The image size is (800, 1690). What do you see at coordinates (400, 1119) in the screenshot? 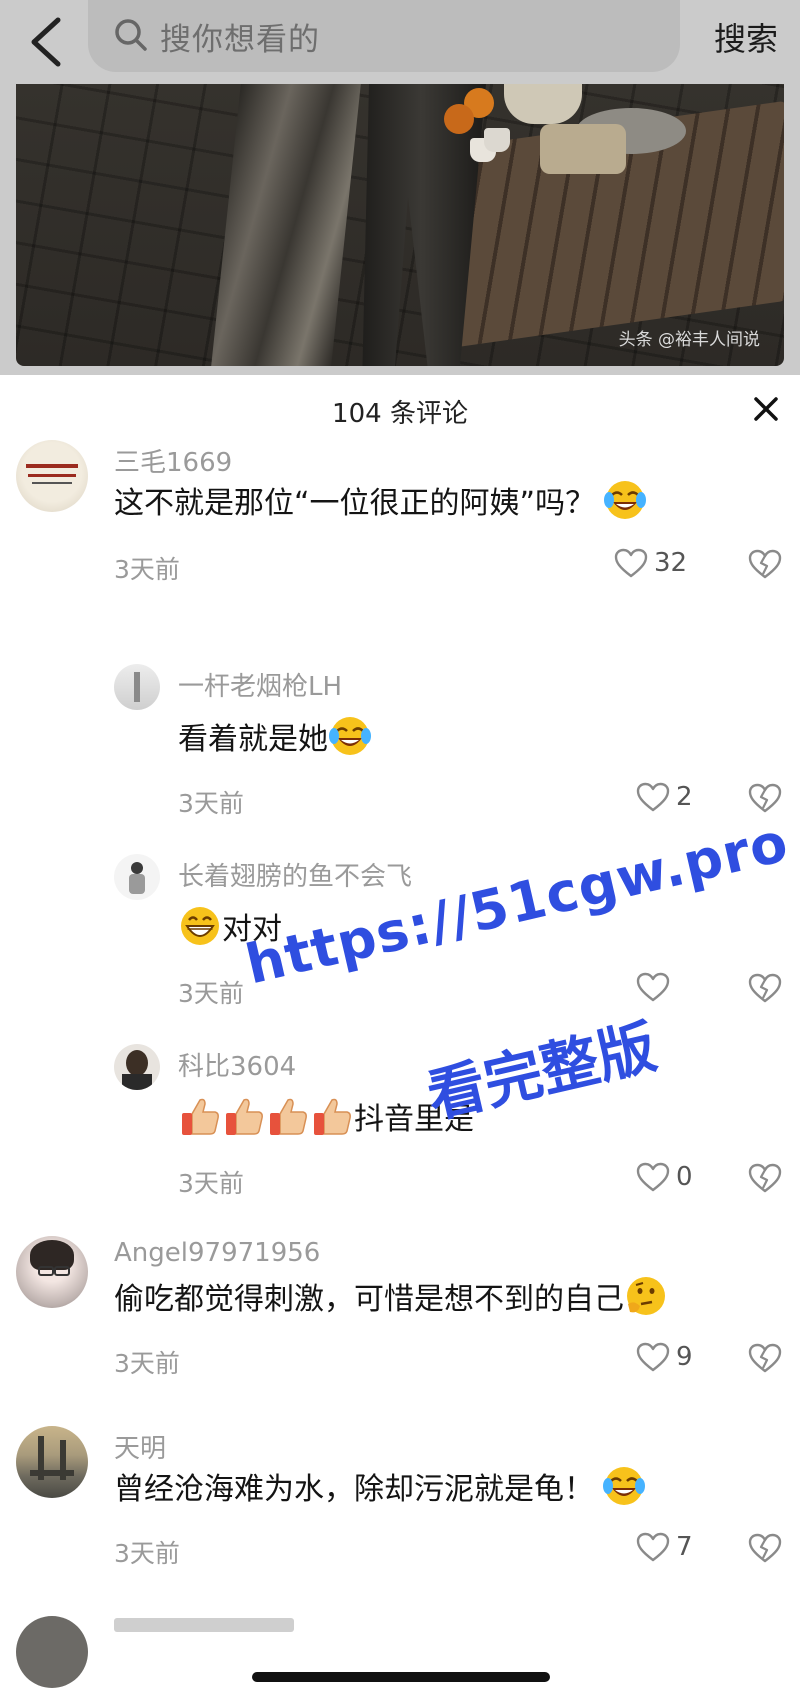
I see `reply-item: 科比3604 抖音里是 3天前 0` at bounding box center [400, 1119].